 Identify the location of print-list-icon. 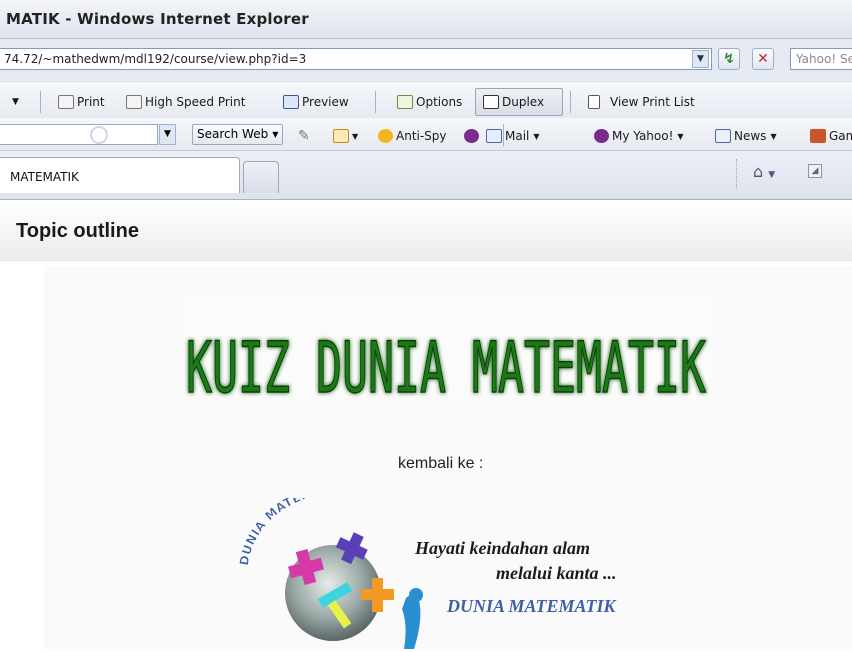
(594, 102).